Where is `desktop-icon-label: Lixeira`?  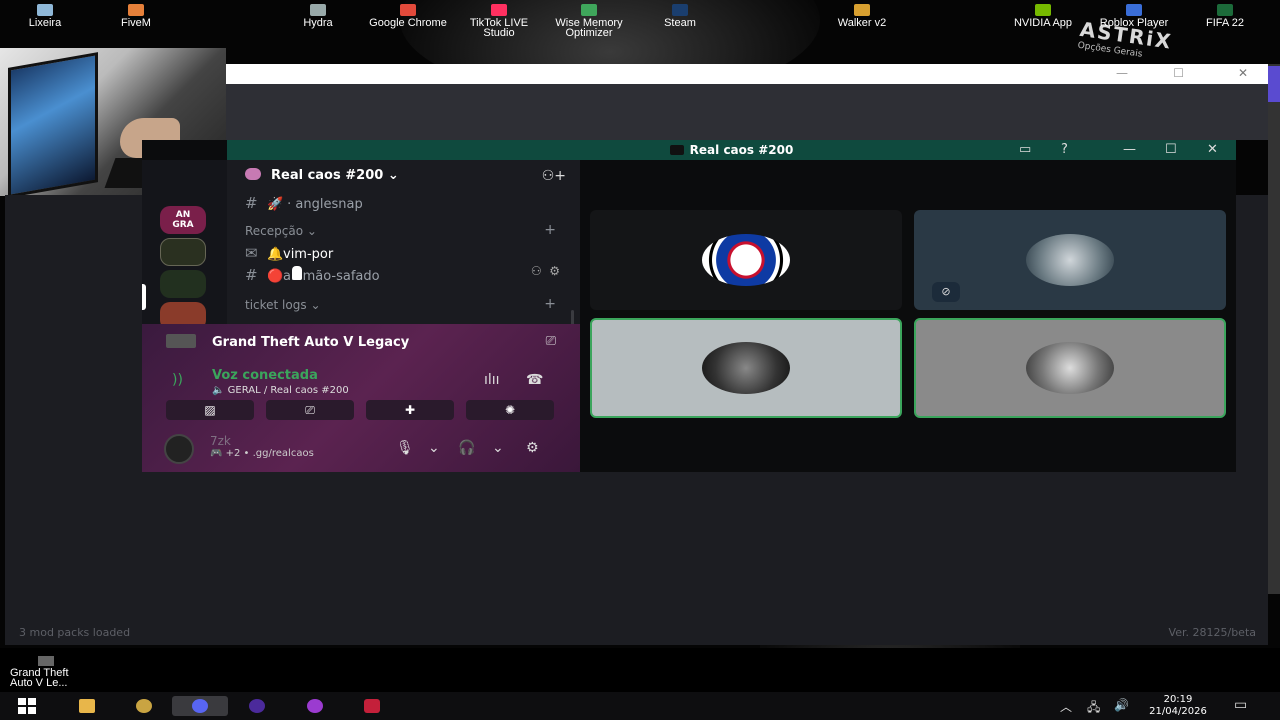 desktop-icon-label: Lixeira is located at coordinates (45, 23).